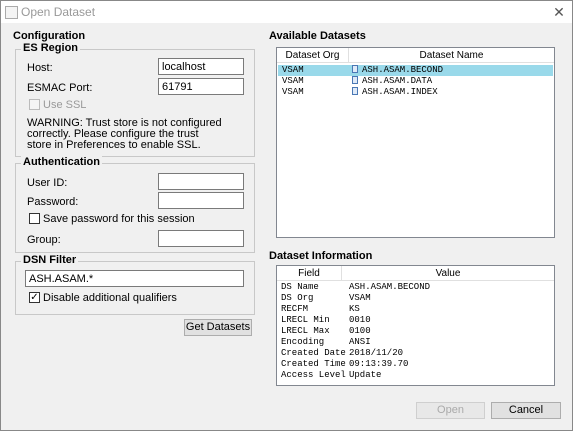 Image resolution: width=573 pixels, height=431 pixels. What do you see at coordinates (451, 55) in the screenshot?
I see `column-header-dataset-name: Dataset Name` at bounding box center [451, 55].